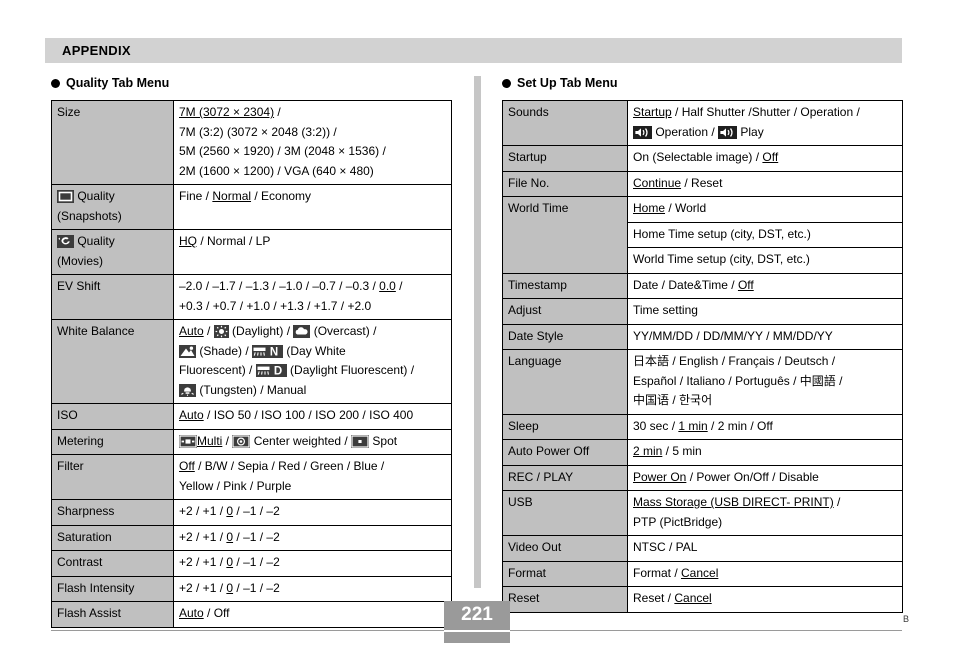 The height and width of the screenshot is (646, 954). I want to click on table-row: World Time Home / World, so click(702, 235).